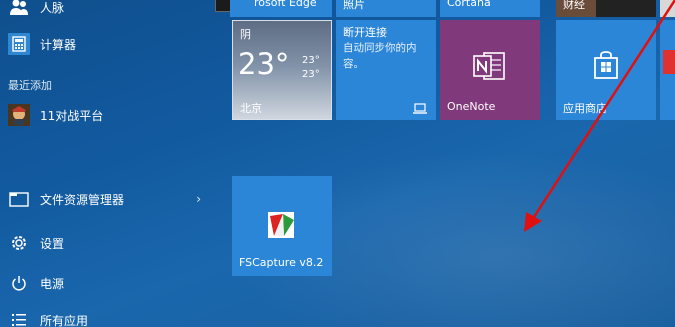 This screenshot has width=675, height=327. What do you see at coordinates (64, 320) in the screenshot?
I see `menu-label-all-apps: 所有应用` at bounding box center [64, 320].